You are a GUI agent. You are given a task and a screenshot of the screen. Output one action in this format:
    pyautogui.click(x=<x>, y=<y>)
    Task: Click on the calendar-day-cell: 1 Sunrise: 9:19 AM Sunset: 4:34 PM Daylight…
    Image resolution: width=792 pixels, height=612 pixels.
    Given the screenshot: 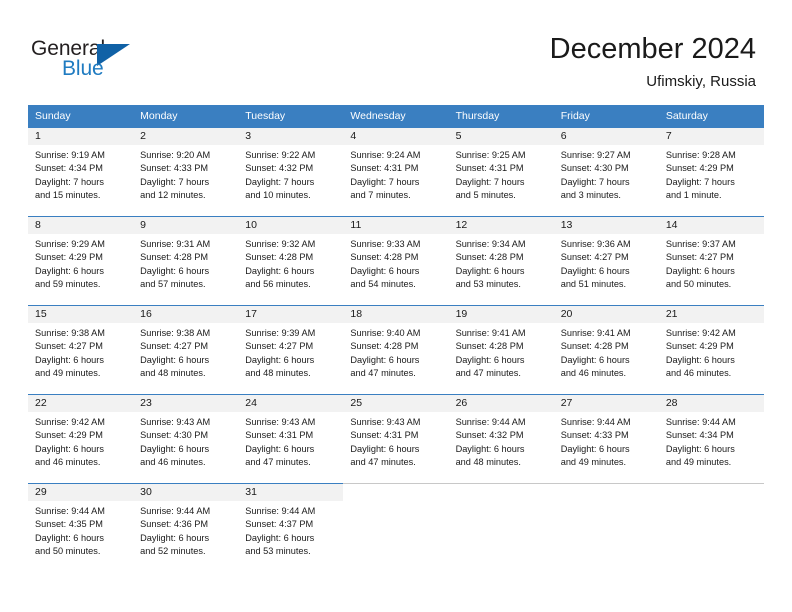 What is the action you would take?
    pyautogui.click(x=81, y=172)
    